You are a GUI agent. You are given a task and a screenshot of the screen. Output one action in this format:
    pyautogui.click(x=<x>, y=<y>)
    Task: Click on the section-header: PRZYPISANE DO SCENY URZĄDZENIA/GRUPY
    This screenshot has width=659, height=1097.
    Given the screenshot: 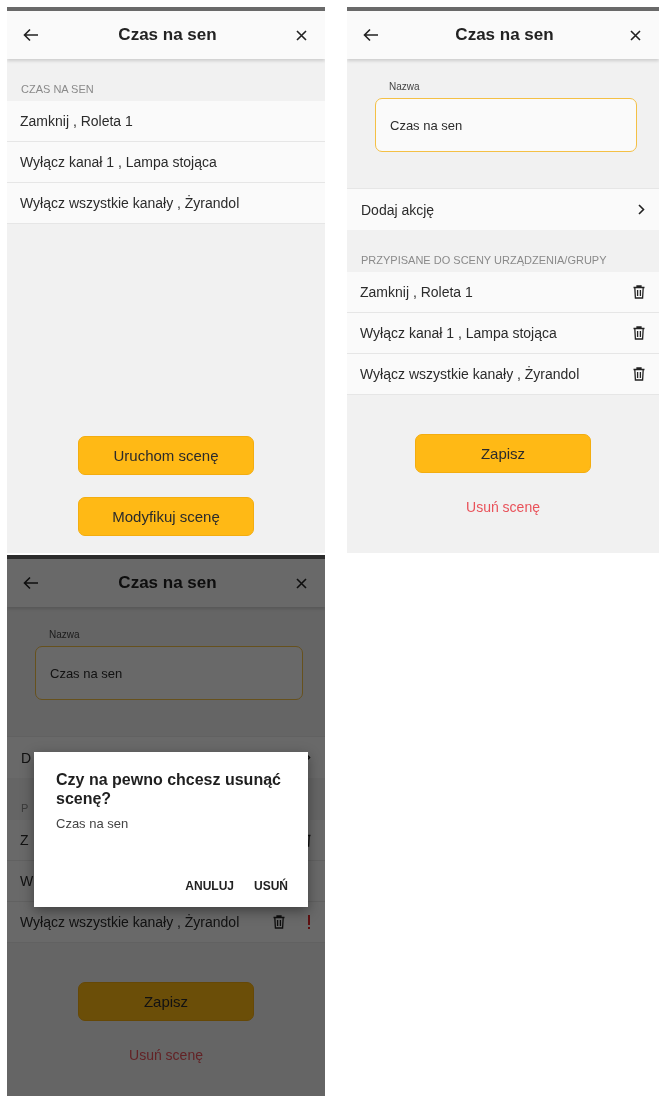 What is the action you would take?
    pyautogui.click(x=484, y=260)
    